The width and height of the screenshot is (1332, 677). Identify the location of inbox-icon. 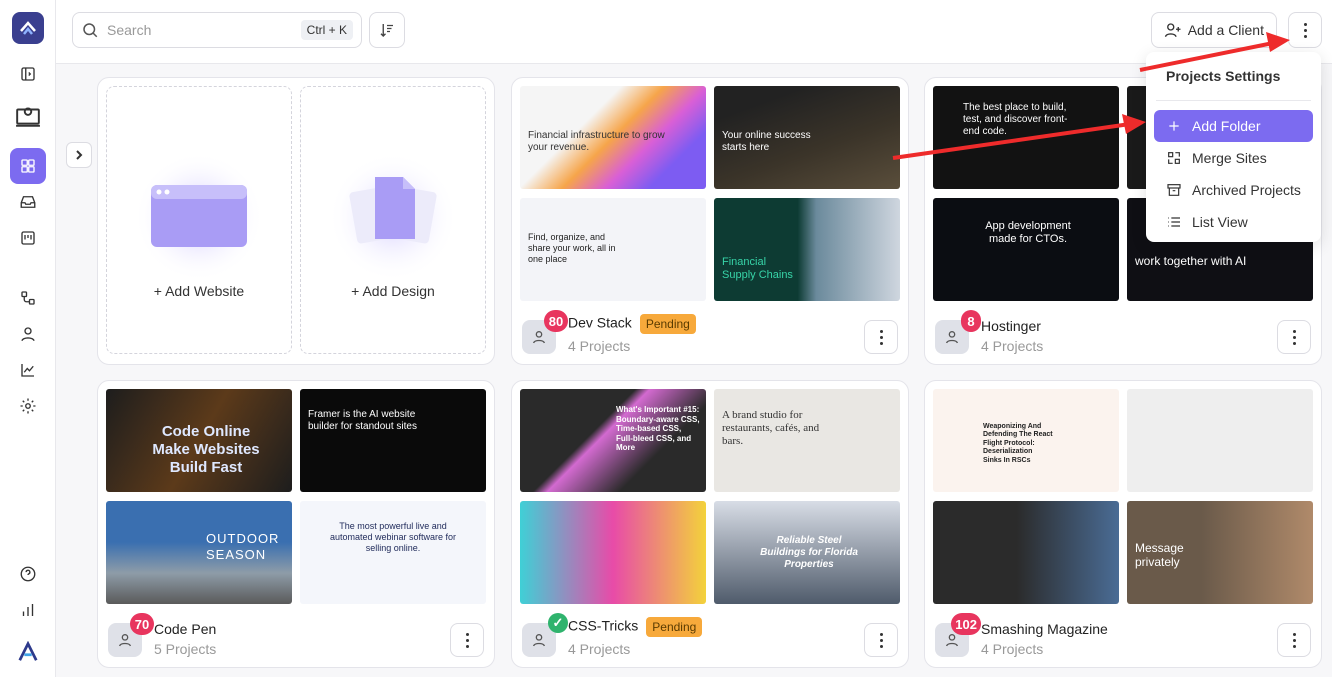
(28, 202).